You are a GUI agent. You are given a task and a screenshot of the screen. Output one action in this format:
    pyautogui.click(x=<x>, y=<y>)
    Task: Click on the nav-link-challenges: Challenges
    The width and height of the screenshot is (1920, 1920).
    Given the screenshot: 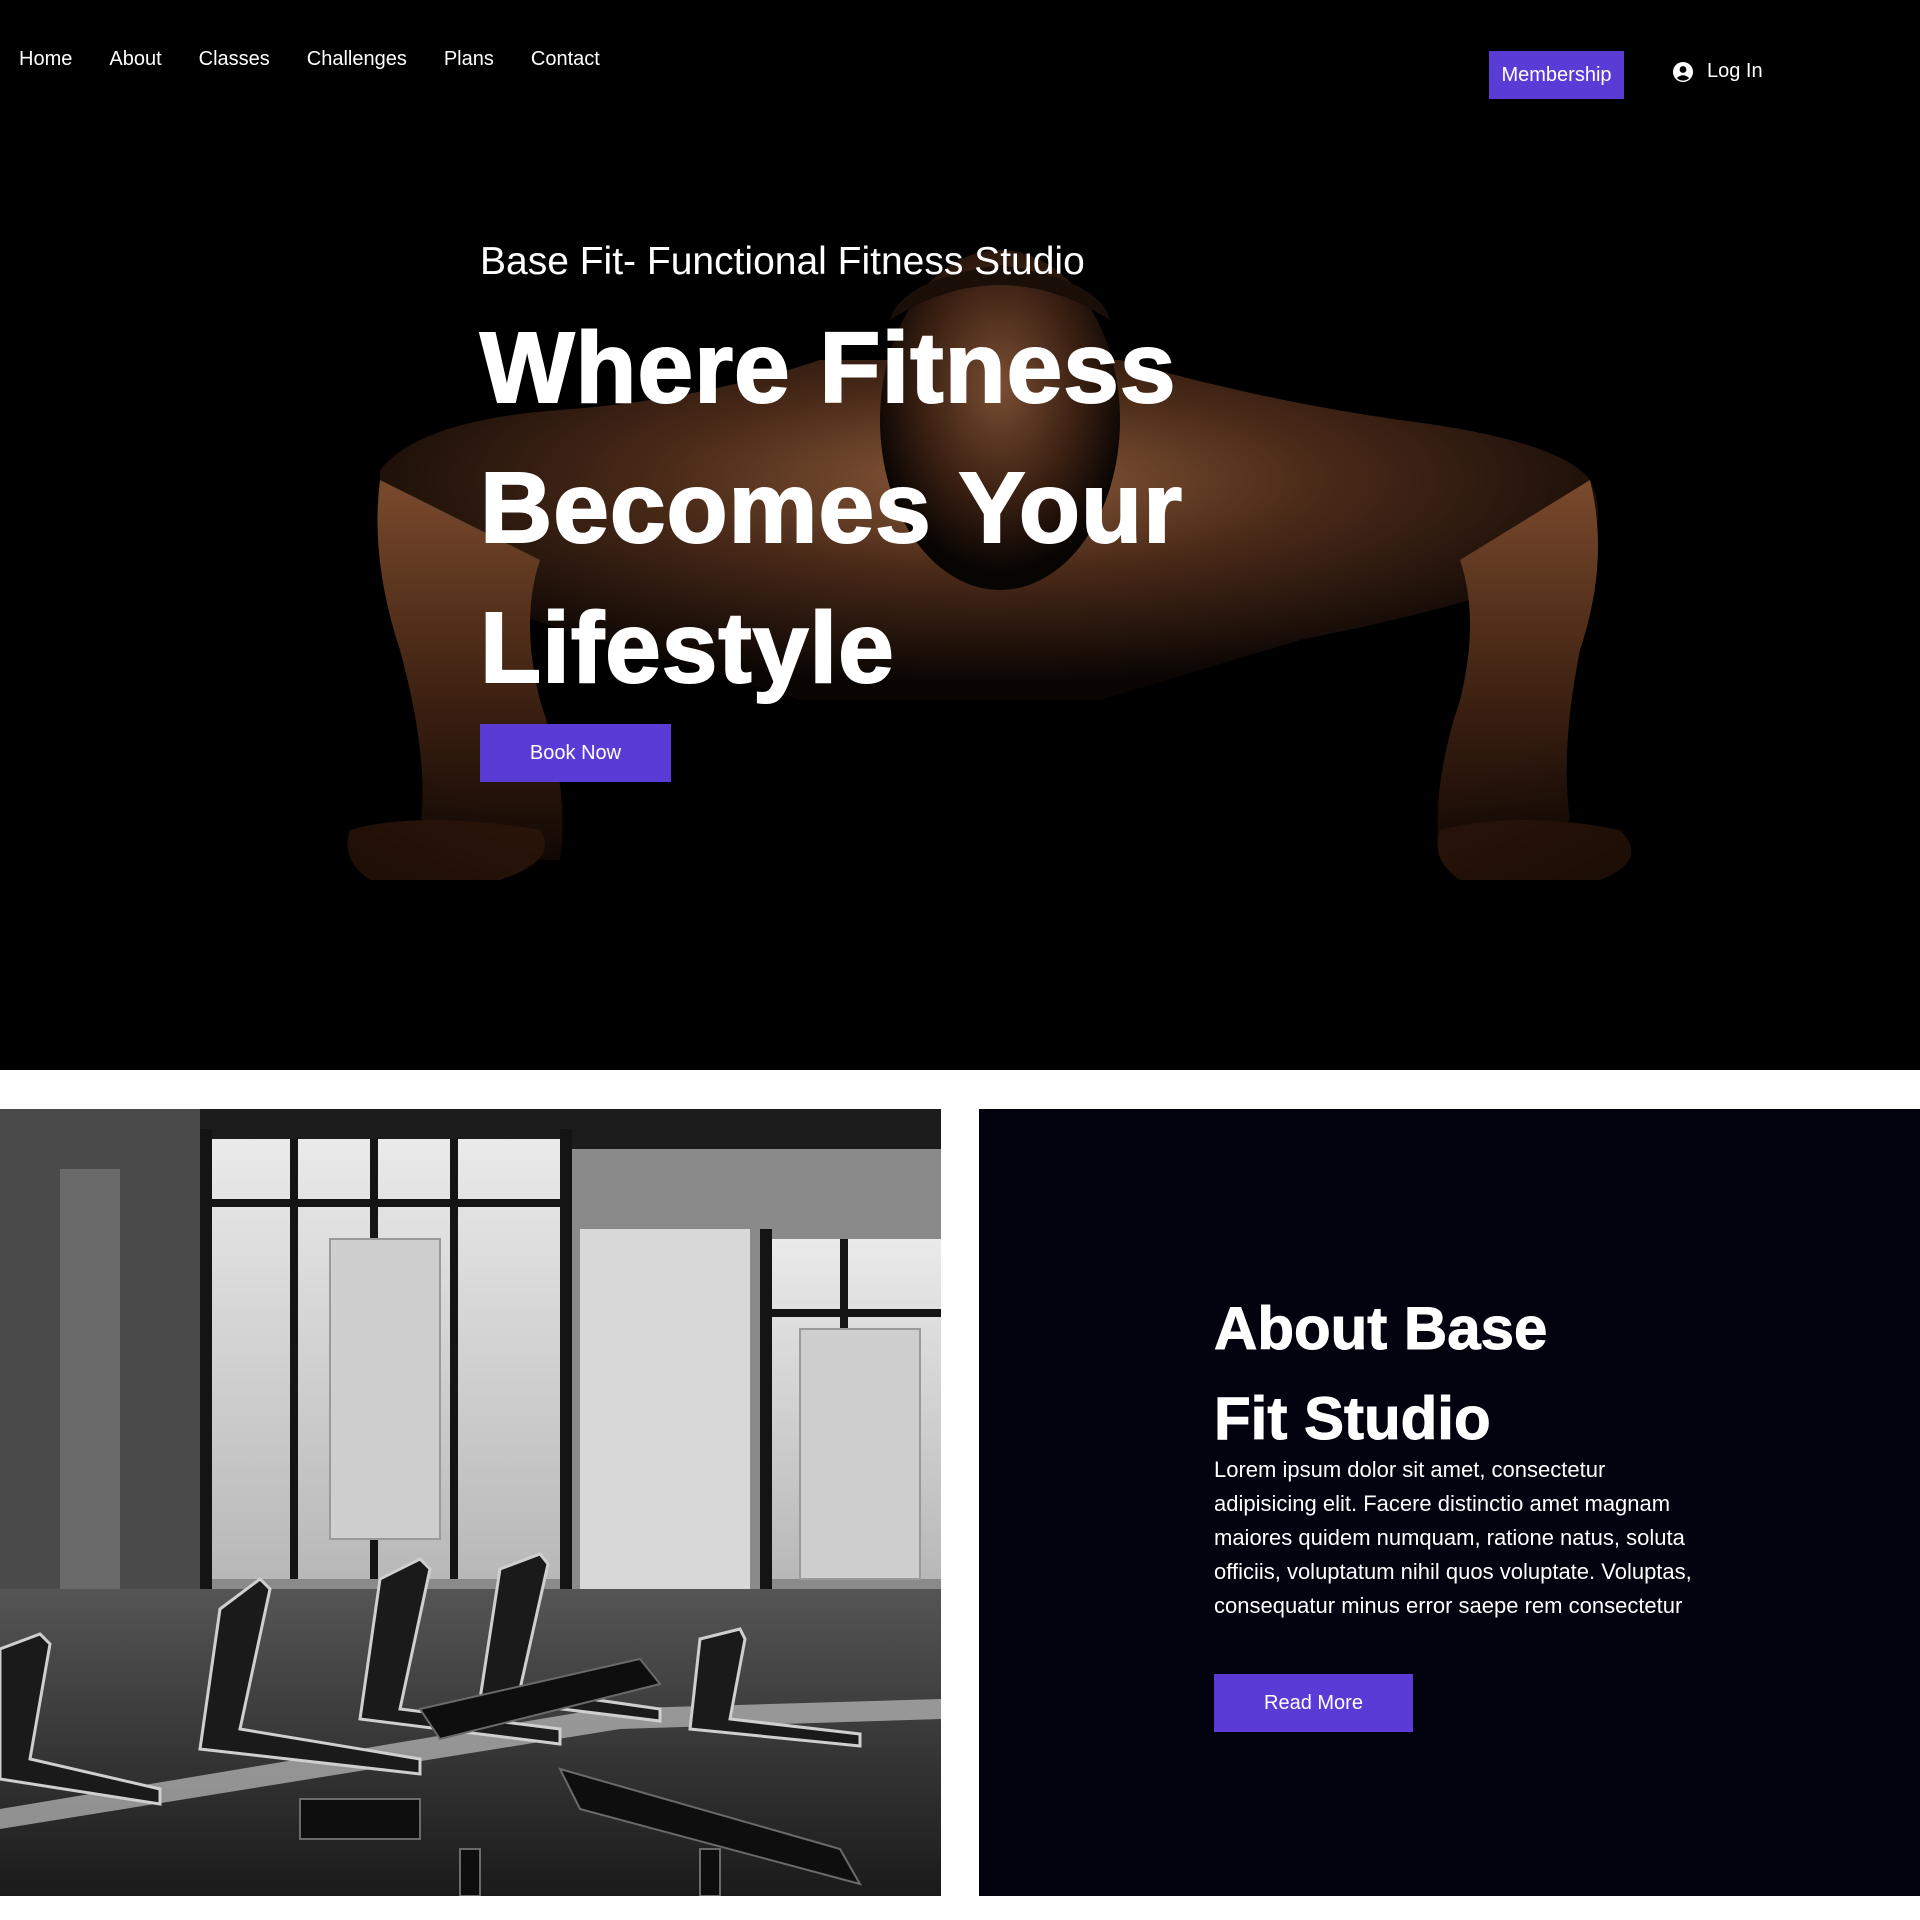 What is the action you would take?
    pyautogui.click(x=357, y=59)
    